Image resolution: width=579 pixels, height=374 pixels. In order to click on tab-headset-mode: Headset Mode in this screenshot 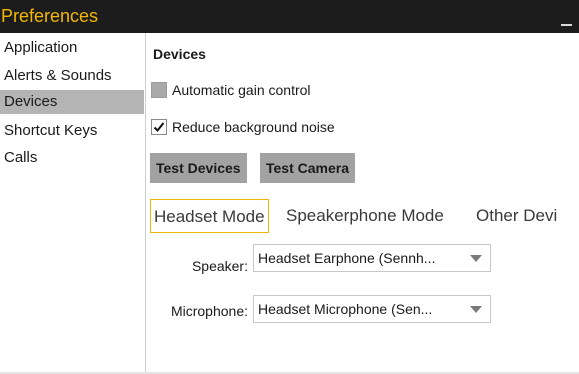, I will do `click(209, 216)`.